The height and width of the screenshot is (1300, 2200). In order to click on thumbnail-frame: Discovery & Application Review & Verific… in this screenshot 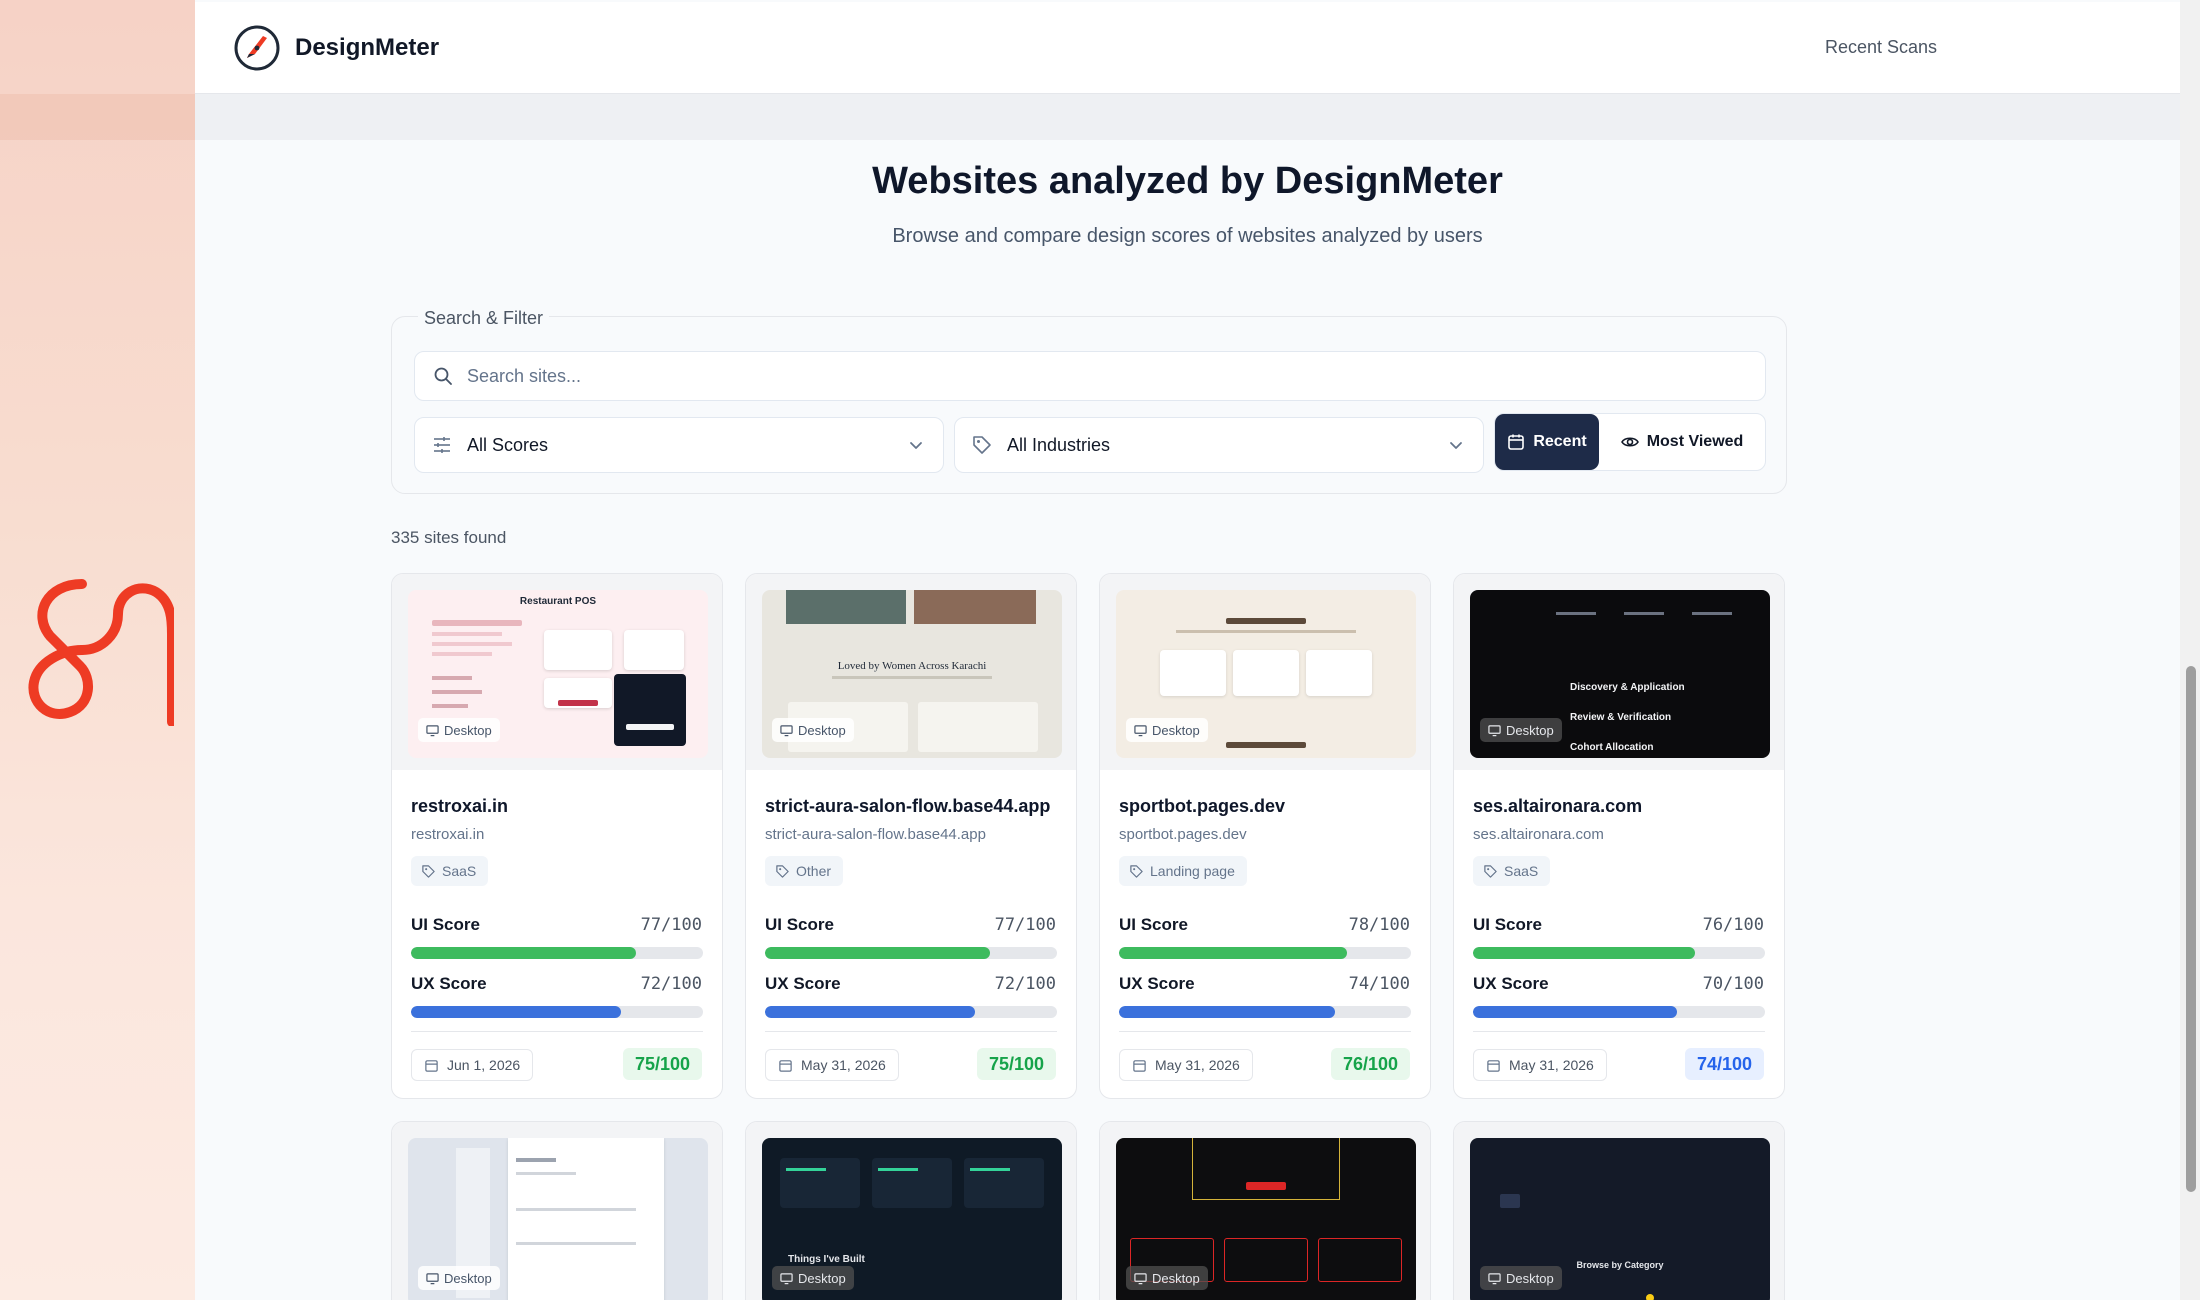, I will do `click(1619, 672)`.